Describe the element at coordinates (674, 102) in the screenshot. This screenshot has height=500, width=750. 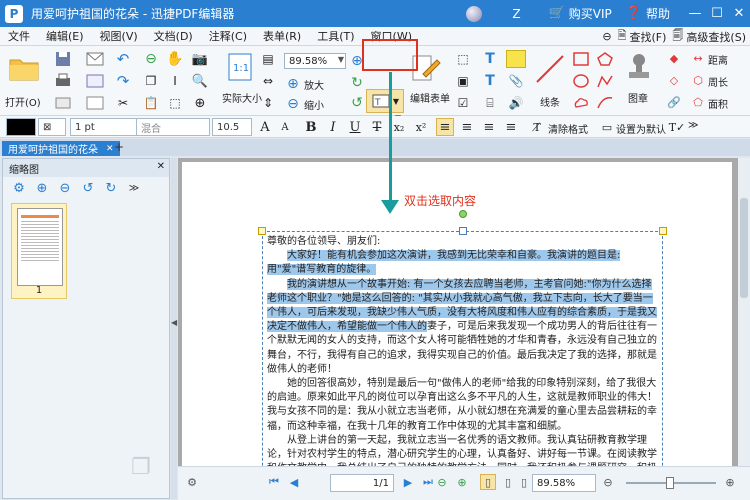
I see `link-tool-icon: 🔗` at that location.